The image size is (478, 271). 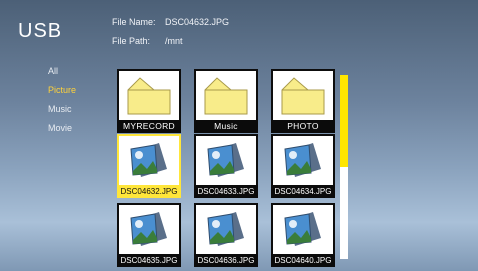 I want to click on item-label: DSC04636.JPG, so click(x=226, y=260).